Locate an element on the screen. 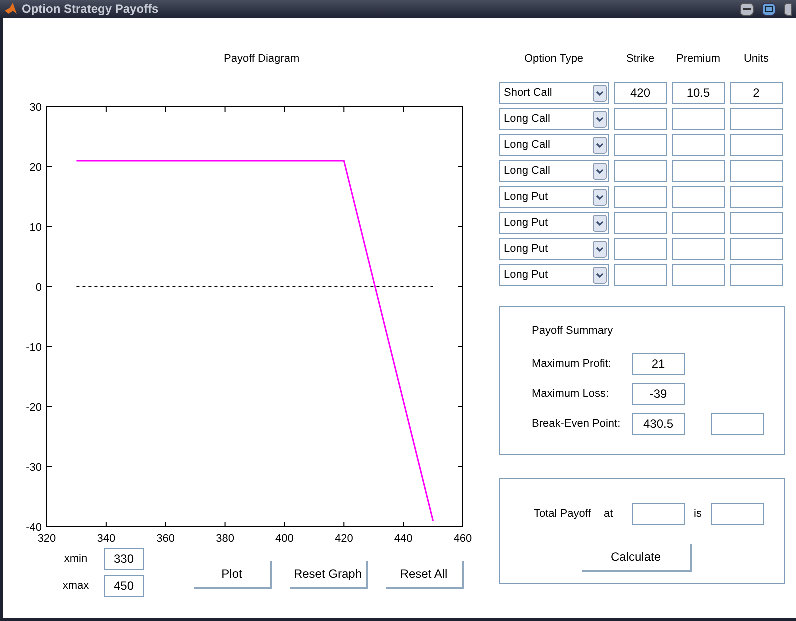  input-field: 330 is located at coordinates (124, 559).